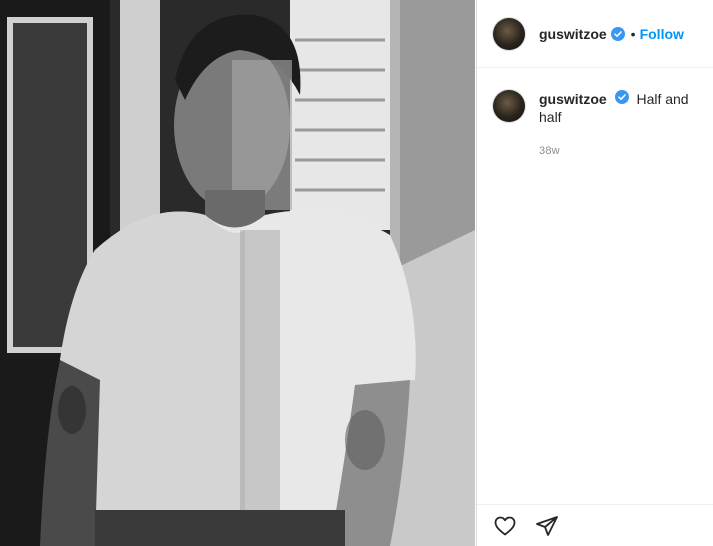  Describe the element at coordinates (573, 34) in the screenshot. I see `header-username: guswitzoe` at that location.